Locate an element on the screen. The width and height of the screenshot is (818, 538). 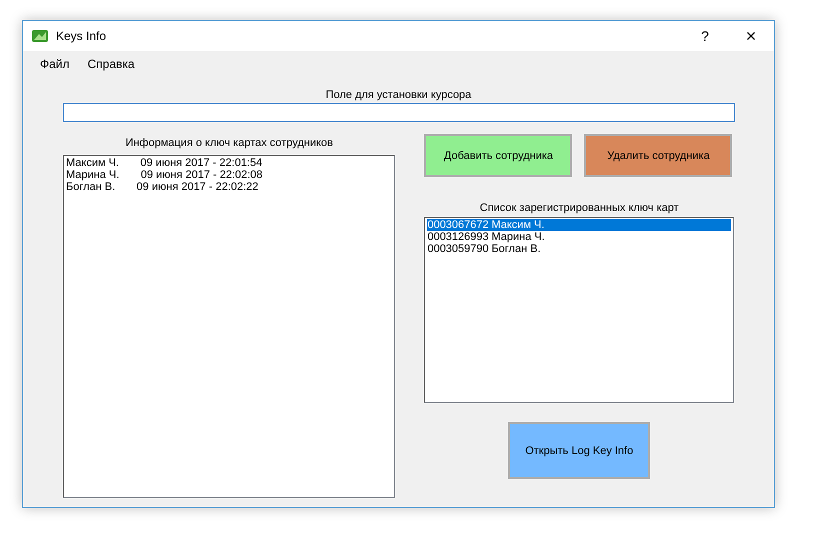
list-item: Боглан В. 09 июня 2017 - 22:02:22 is located at coordinates (163, 187).